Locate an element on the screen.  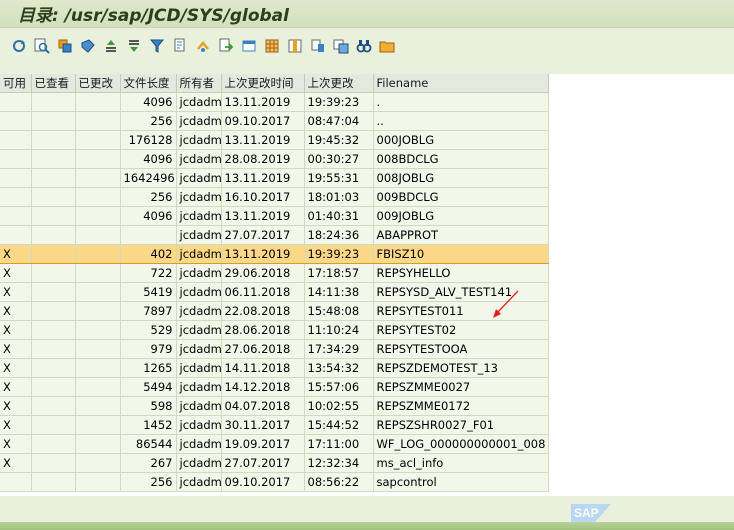
last-changed-date-cell: 09.10.2017 is located at coordinates (263, 121).